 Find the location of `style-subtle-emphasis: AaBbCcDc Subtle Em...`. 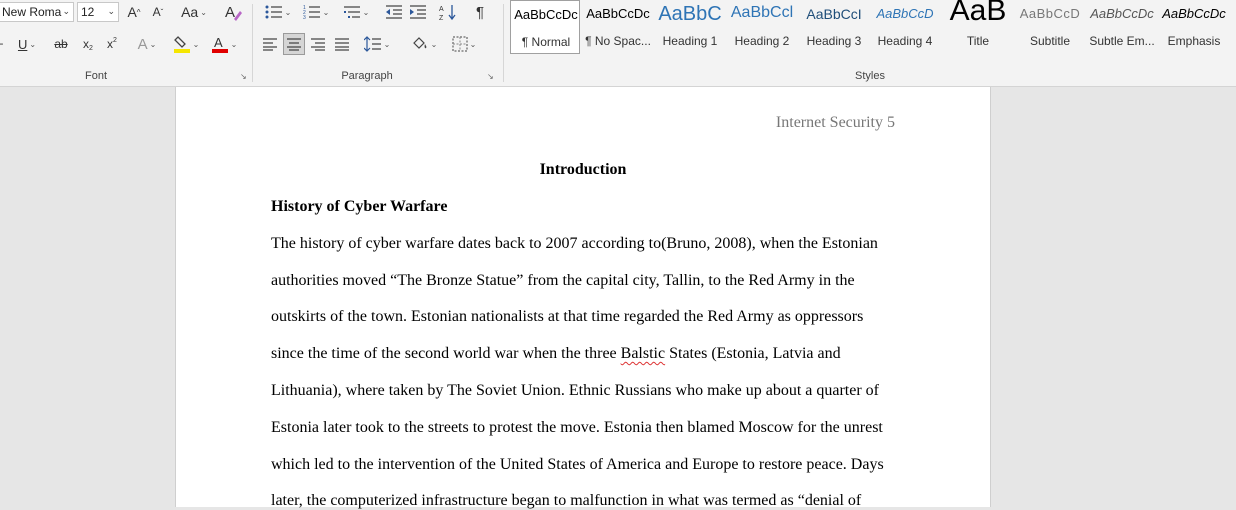

style-subtle-emphasis: AaBbCcDc Subtle Em... is located at coordinates (1122, 27).